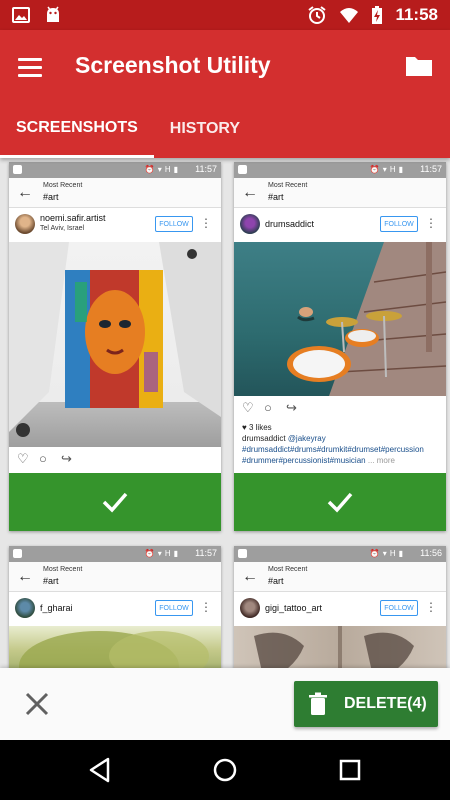  I want to click on post-image-tattoo, so click(340, 647).